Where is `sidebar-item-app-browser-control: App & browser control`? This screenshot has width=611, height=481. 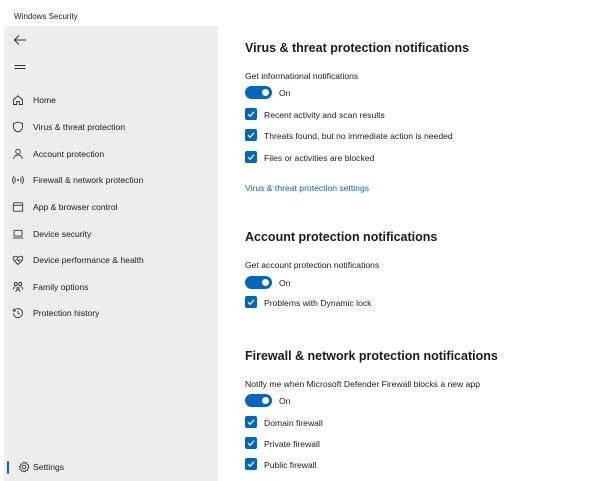 sidebar-item-app-browser-control: App & browser control is located at coordinates (111, 207).